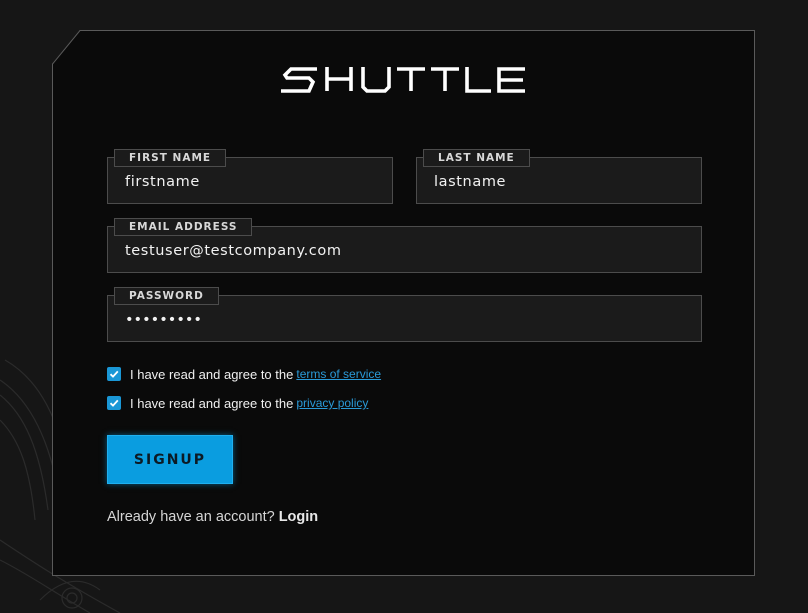  Describe the element at coordinates (183, 227) in the screenshot. I see `email-label: EMAIL ADDRESS` at that location.